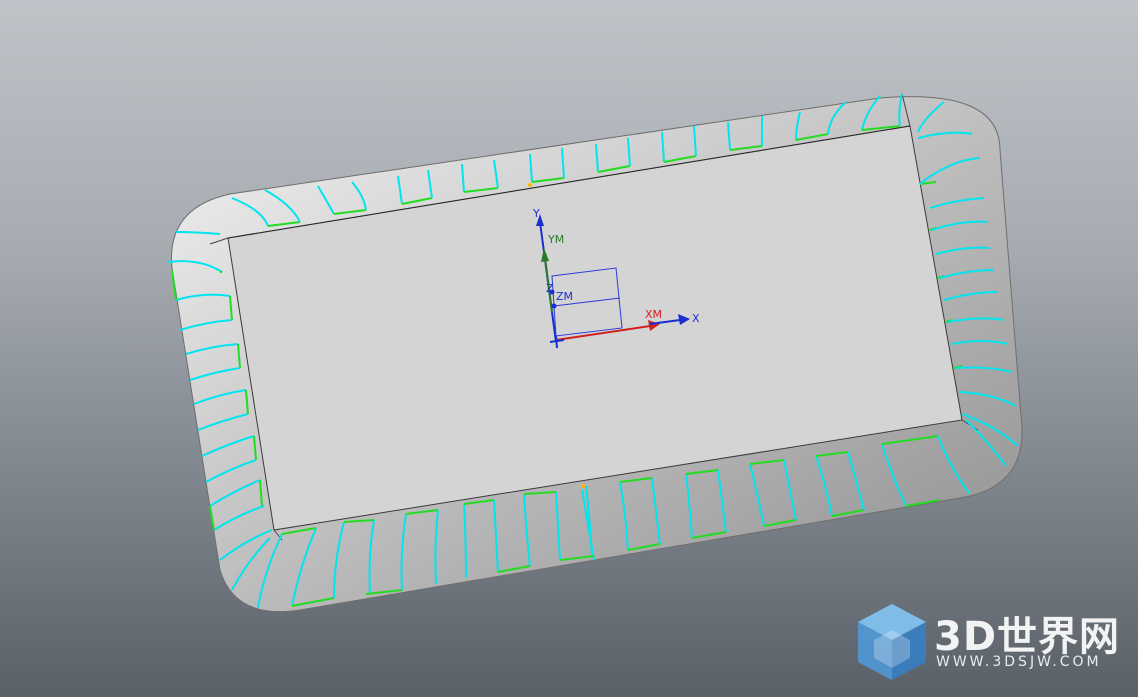  What do you see at coordinates (530, 185) in the screenshot?
I see `point-marker-top` at bounding box center [530, 185].